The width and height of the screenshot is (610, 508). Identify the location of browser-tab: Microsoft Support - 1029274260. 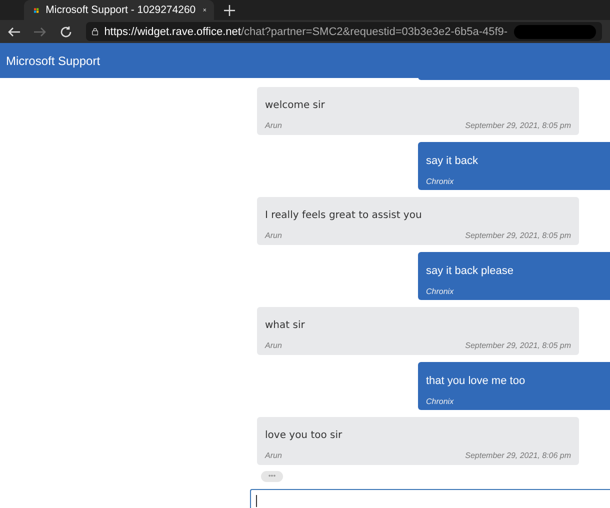
(119, 10).